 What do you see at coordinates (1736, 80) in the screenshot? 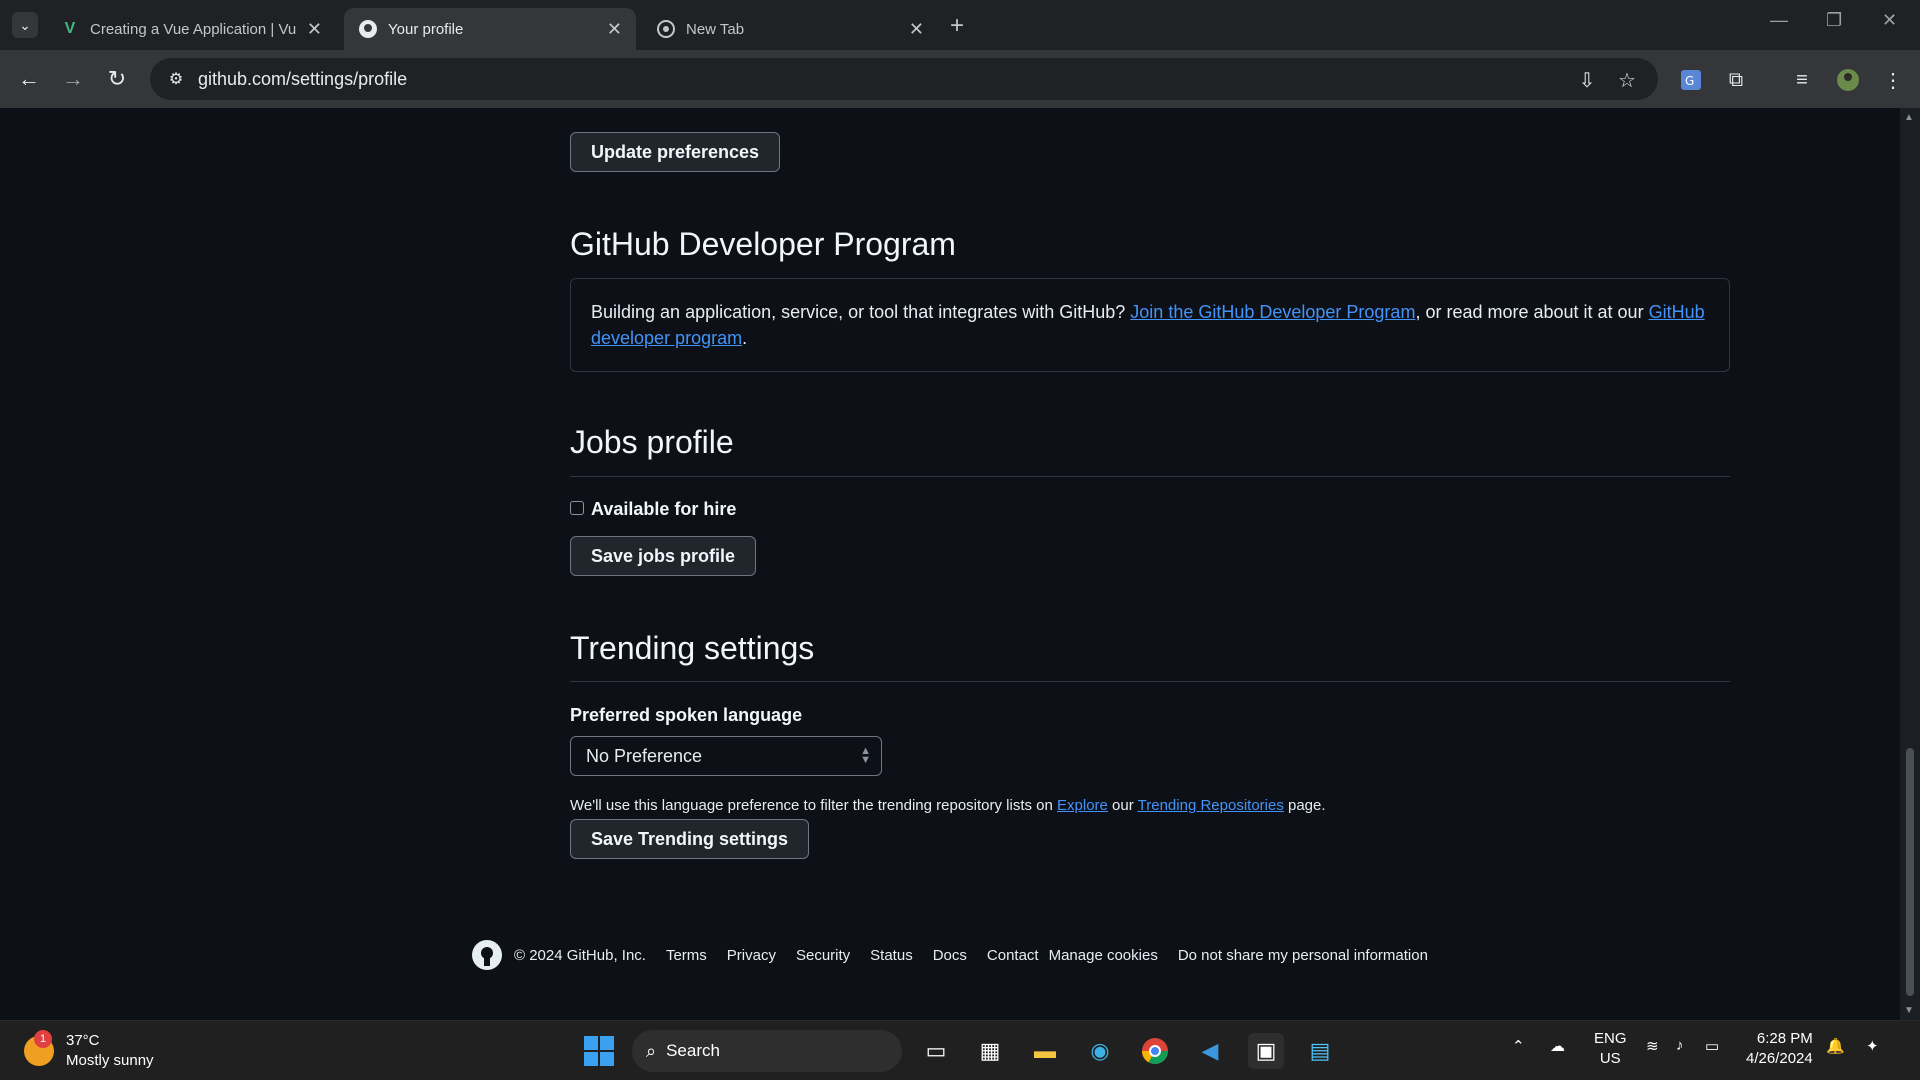
I see `extensions-icon: ⧉` at bounding box center [1736, 80].